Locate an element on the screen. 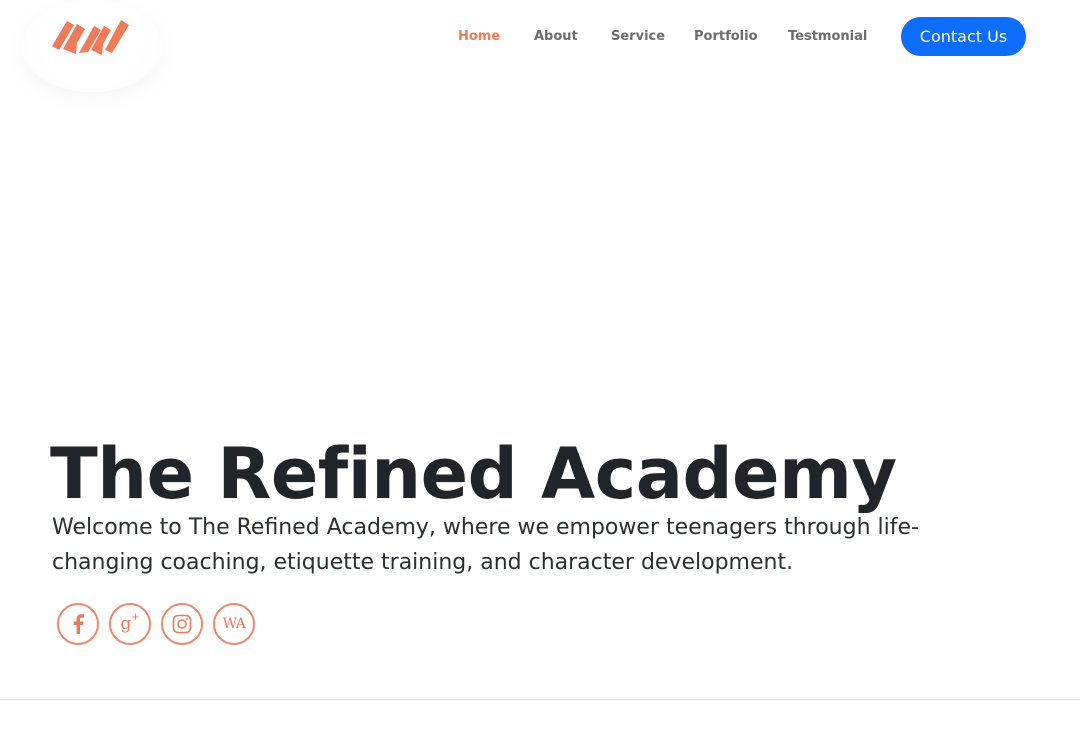 The width and height of the screenshot is (1080, 741). whatsapp-icon: WA is located at coordinates (234, 624).